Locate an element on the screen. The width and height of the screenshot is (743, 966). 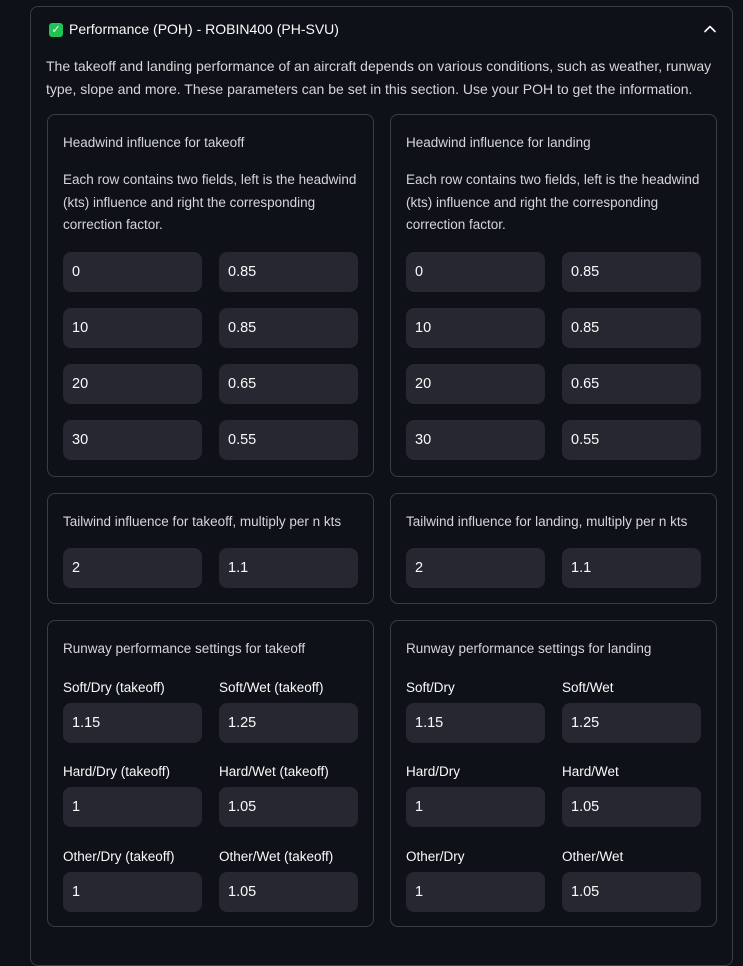
hard-wet-label: Hard/Wet (takeoff) is located at coordinates (274, 771).